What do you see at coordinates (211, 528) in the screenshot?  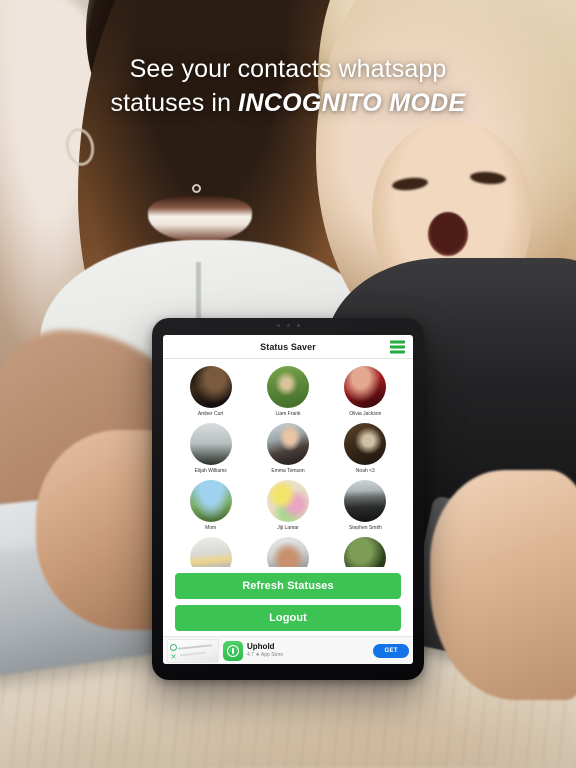 I see `contact-name: Mom` at bounding box center [211, 528].